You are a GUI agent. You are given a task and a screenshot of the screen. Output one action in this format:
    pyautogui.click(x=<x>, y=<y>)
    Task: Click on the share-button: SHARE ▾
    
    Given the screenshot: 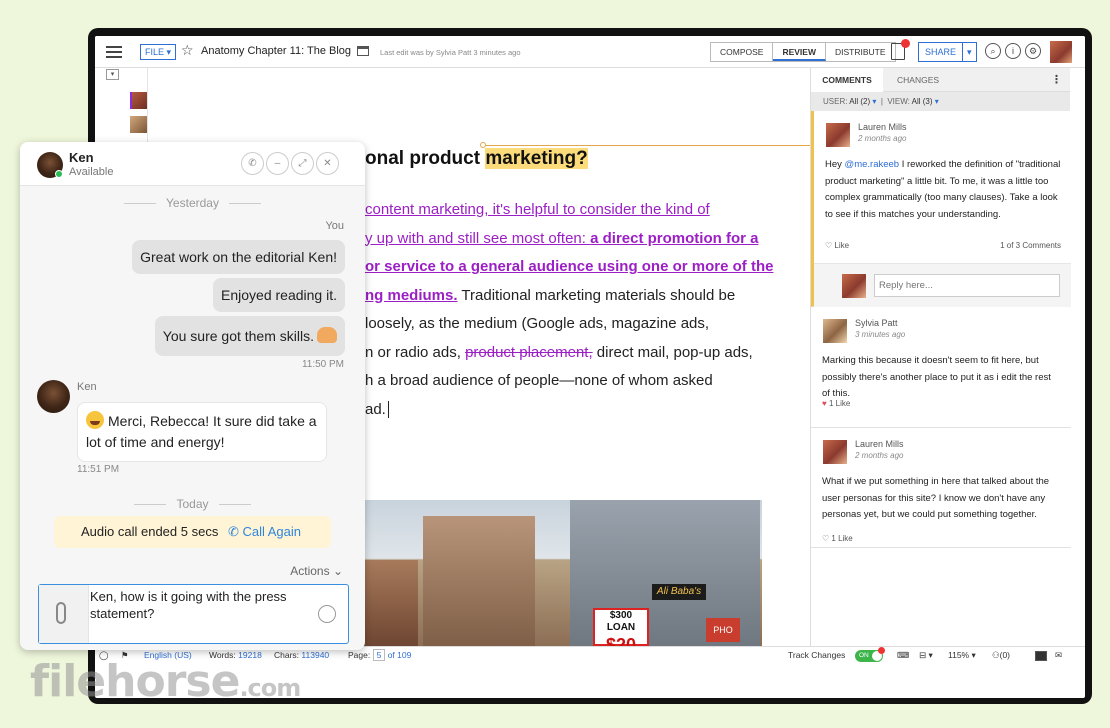 What is the action you would take?
    pyautogui.click(x=947, y=52)
    